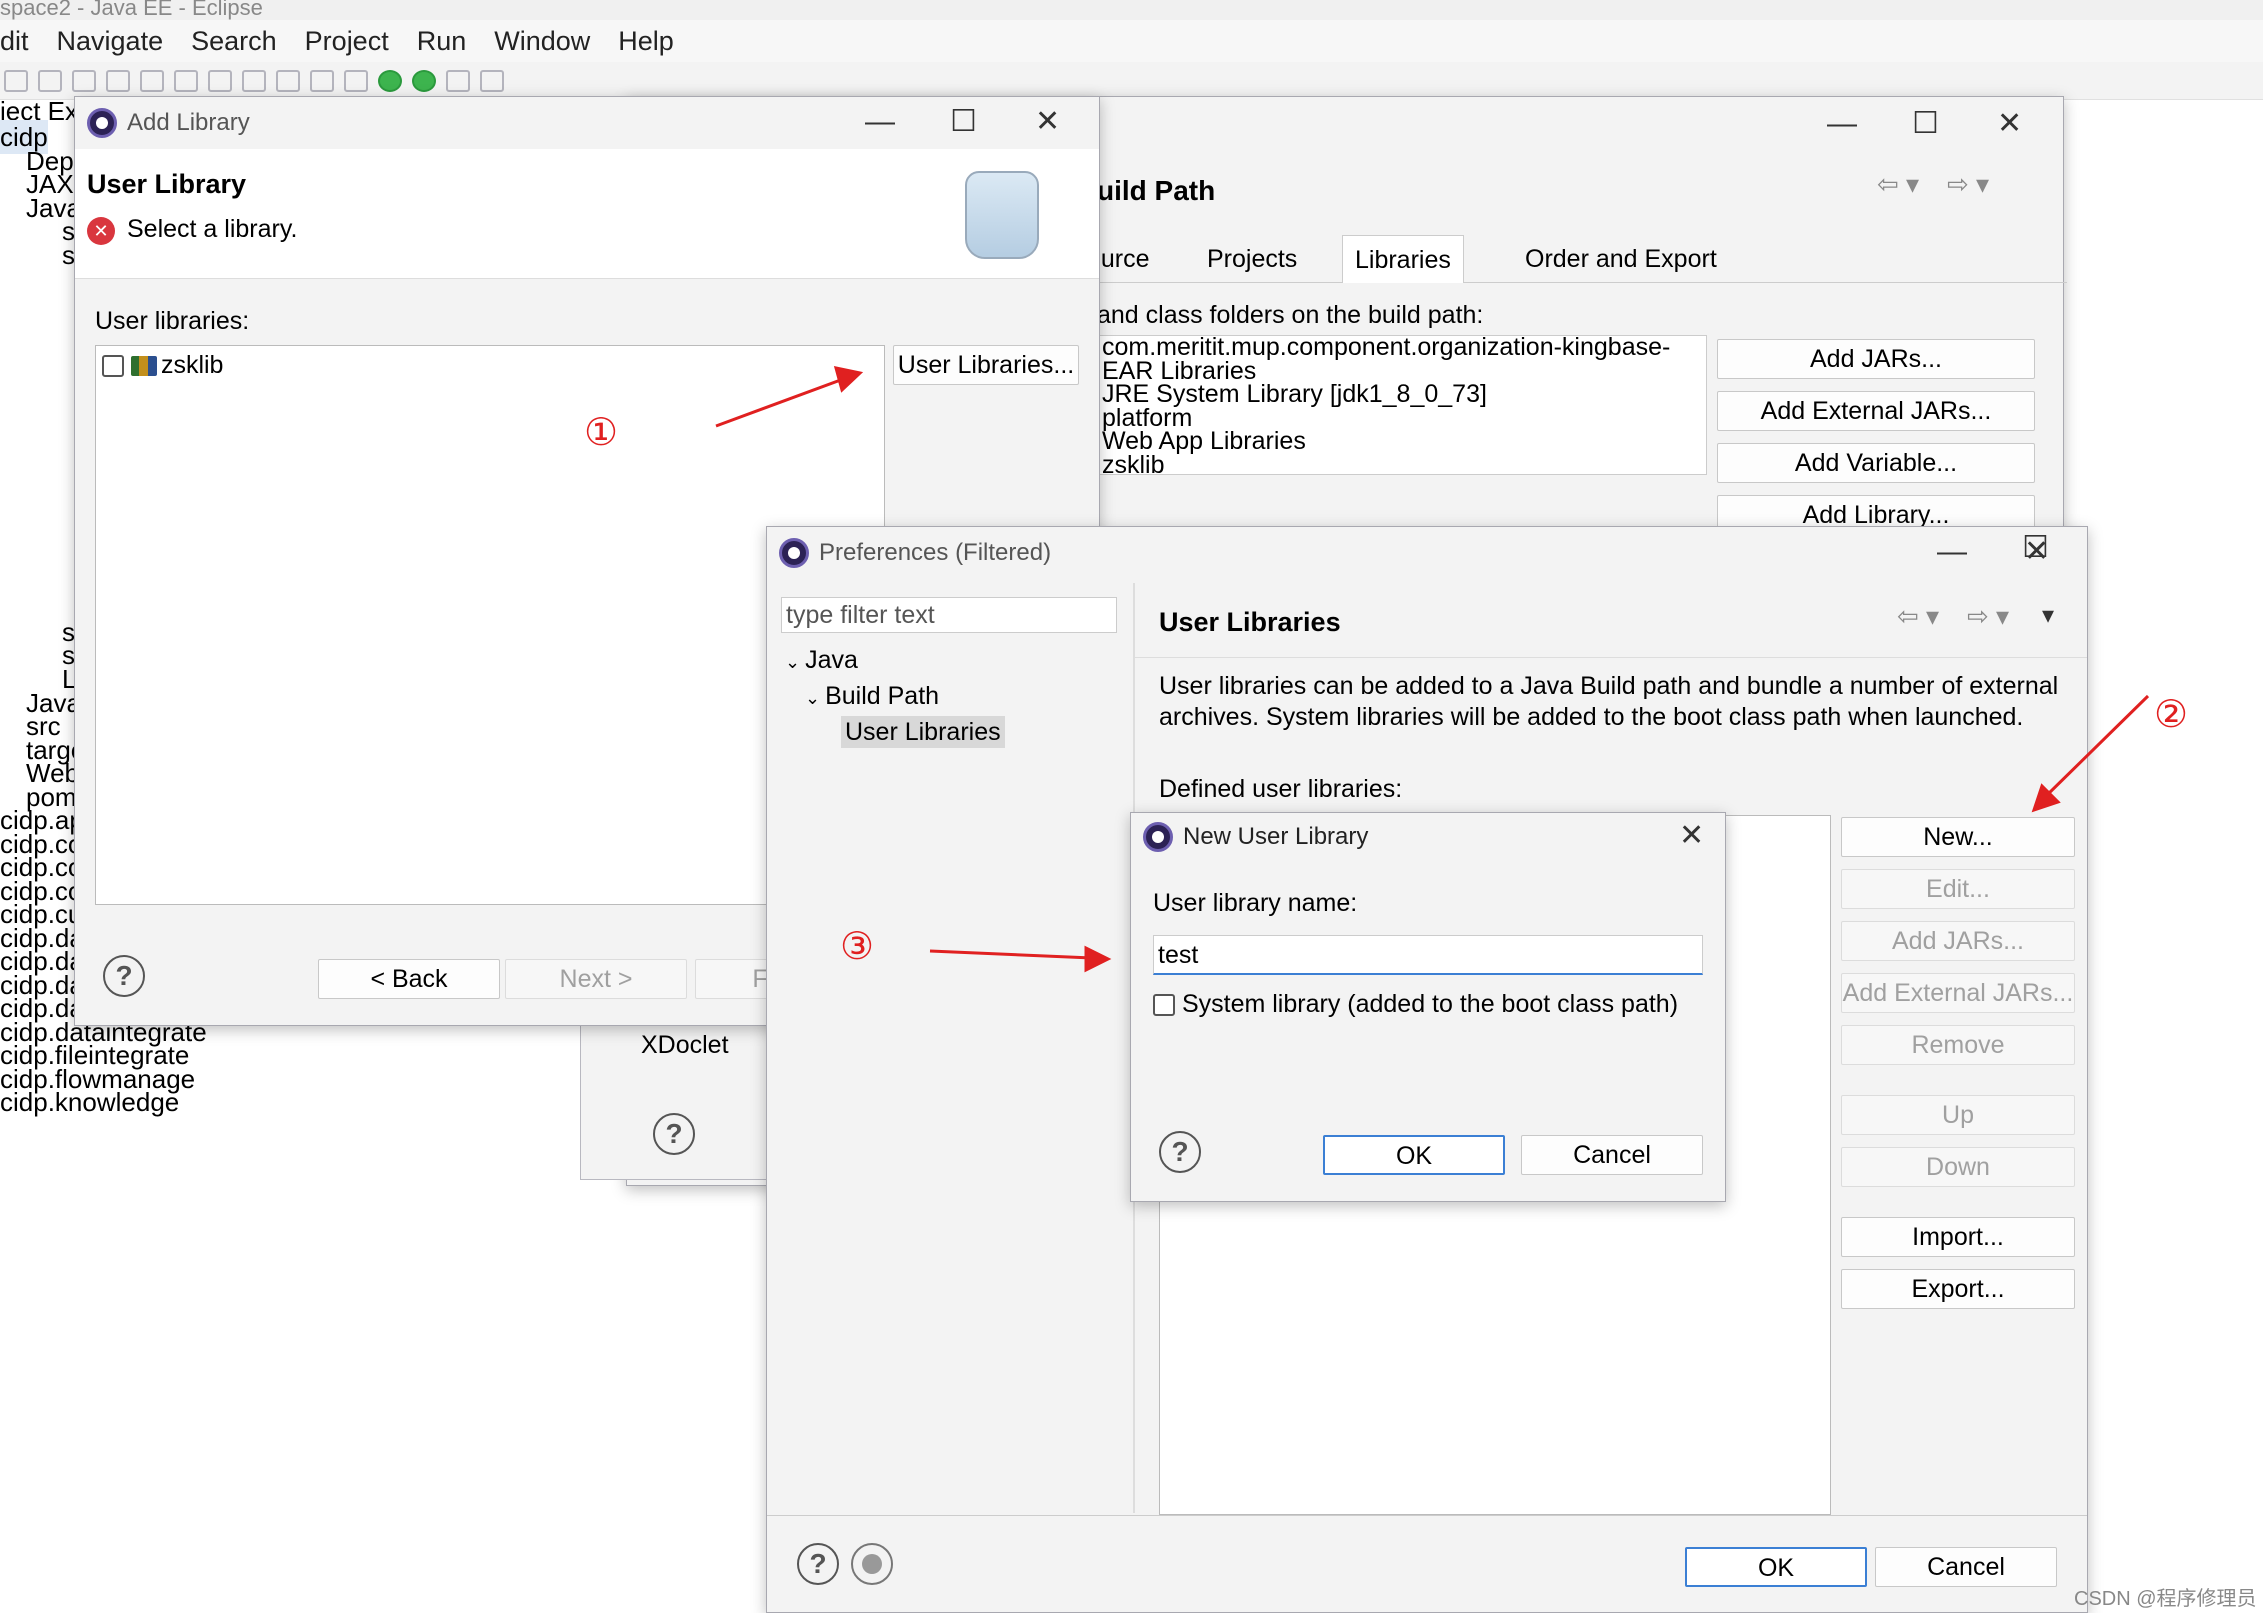 The width and height of the screenshot is (2263, 1613). I want to click on arrow-3-head, so click(1098, 959).